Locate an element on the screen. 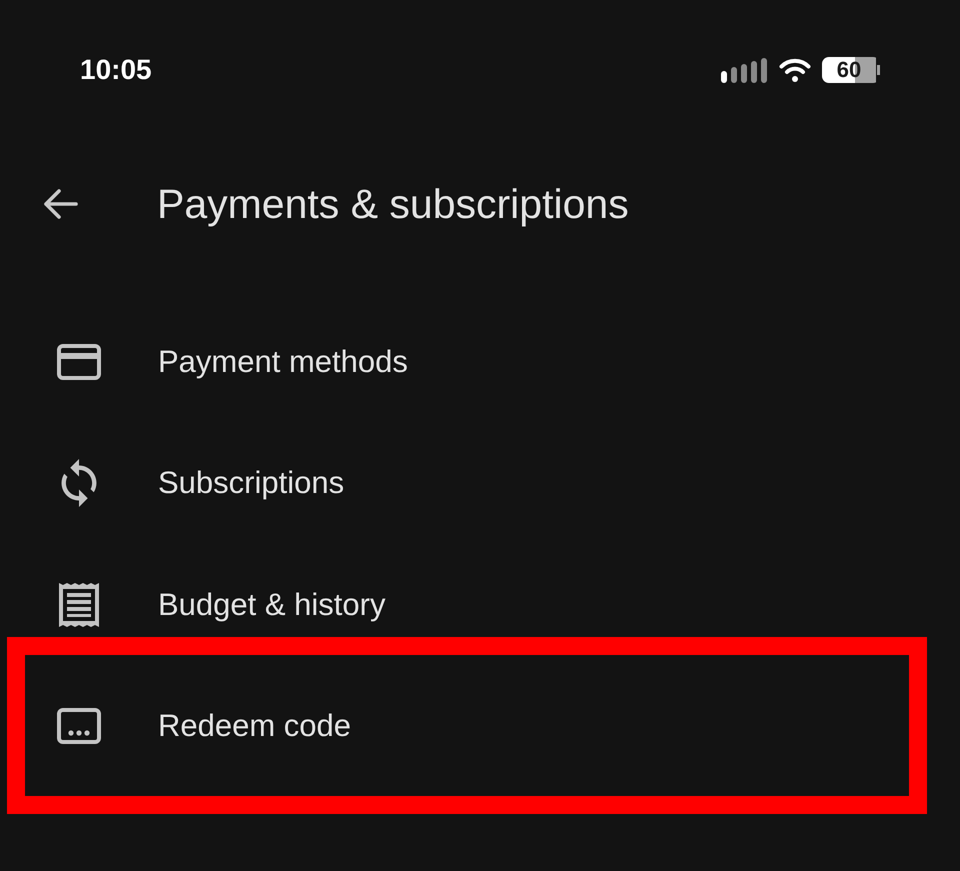 This screenshot has height=871, width=960. card-icon is located at coordinates (79, 362).